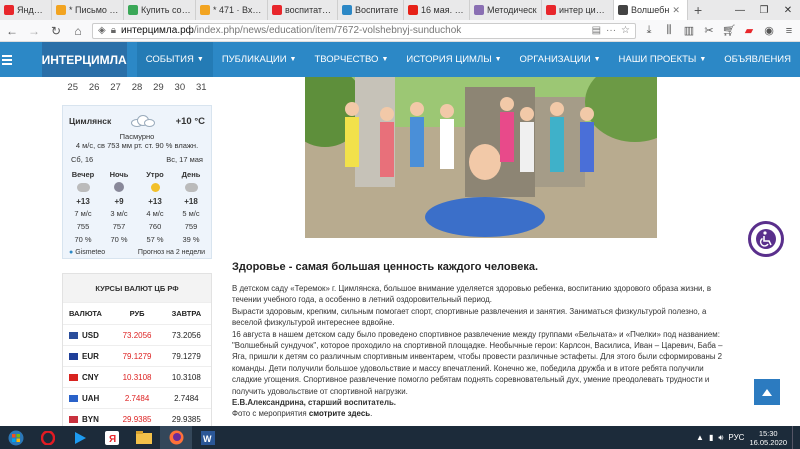 The width and height of the screenshot is (800, 449). What do you see at coordinates (158, 87) in the screenshot?
I see `calendar-day: 29` at bounding box center [158, 87].